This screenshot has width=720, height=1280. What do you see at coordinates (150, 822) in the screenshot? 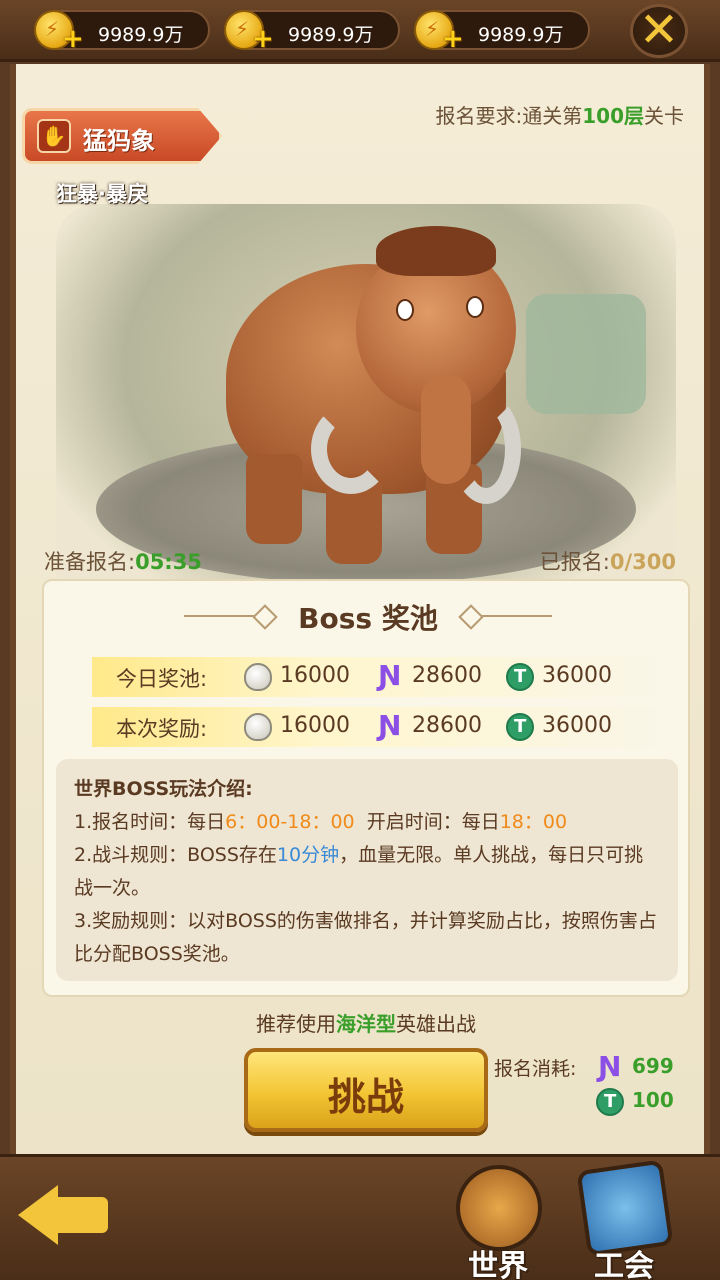
I see `rule-text: 1.报名时间：每日` at bounding box center [150, 822].